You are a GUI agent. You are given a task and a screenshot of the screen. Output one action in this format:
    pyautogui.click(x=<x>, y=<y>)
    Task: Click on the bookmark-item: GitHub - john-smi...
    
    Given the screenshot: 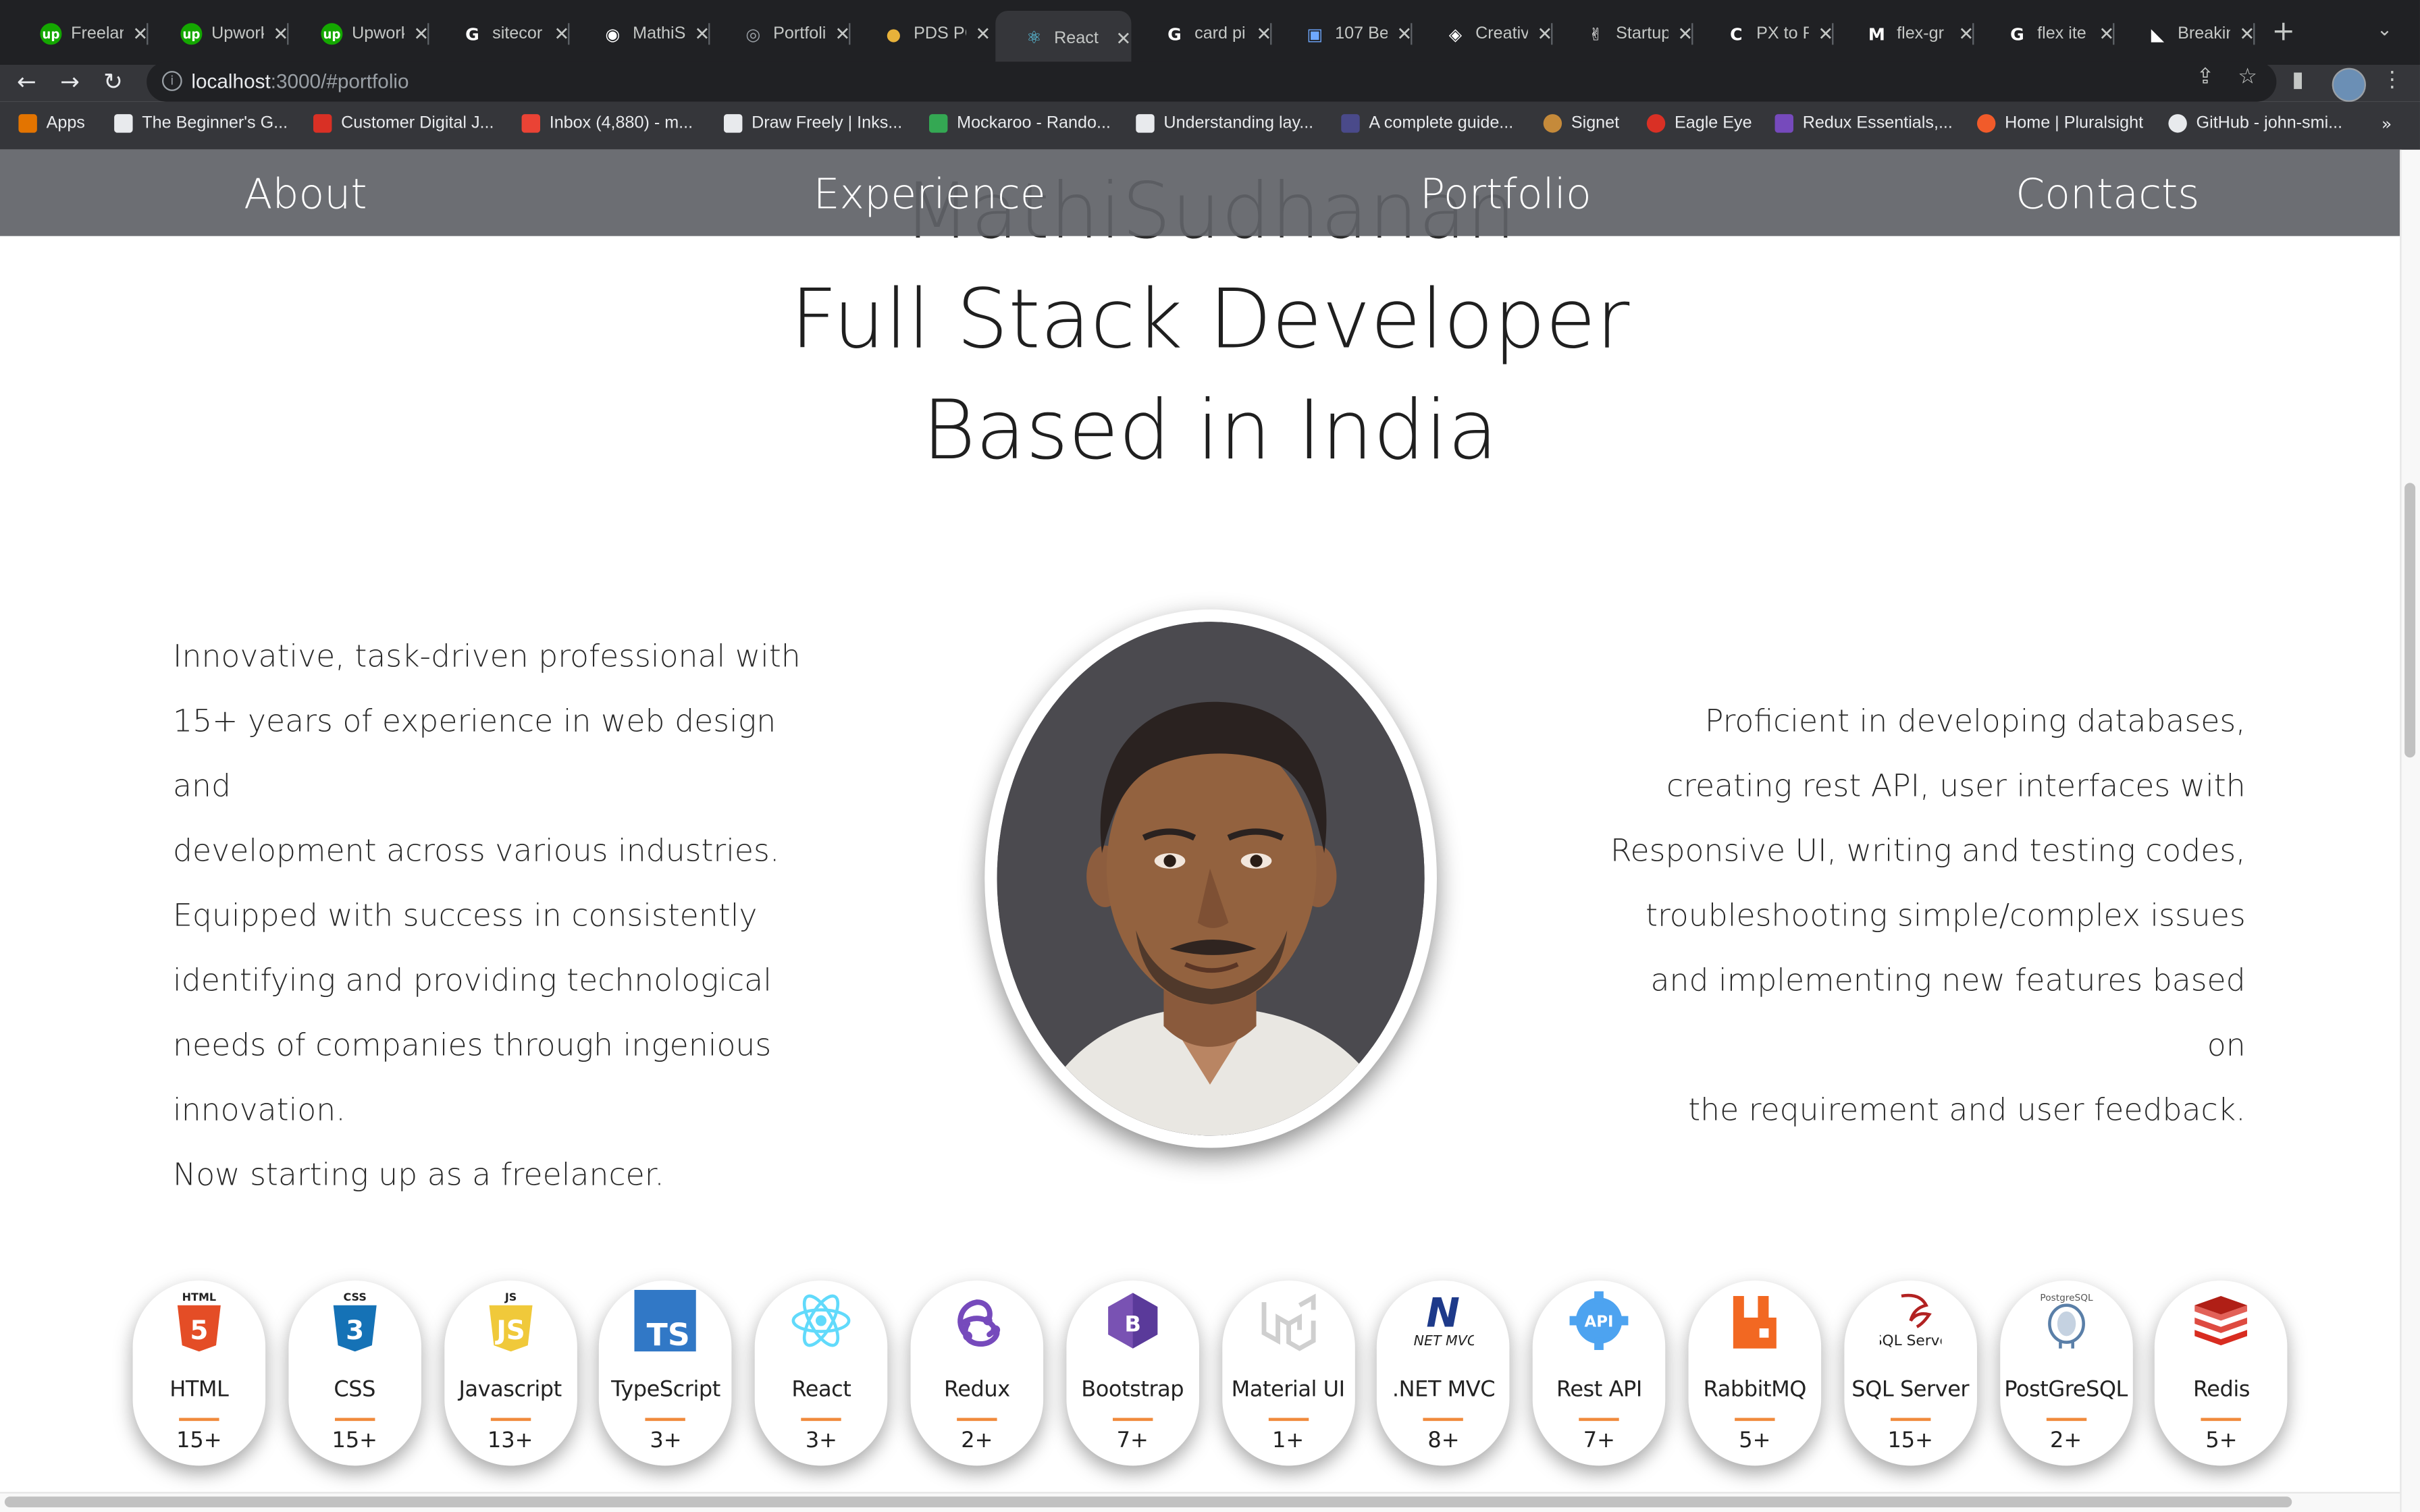 What is the action you would take?
    pyautogui.click(x=2255, y=124)
    